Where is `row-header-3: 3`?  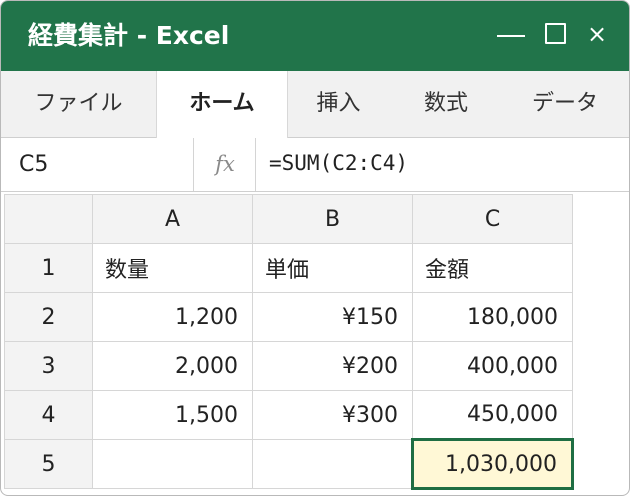
row-header-3: 3 is located at coordinates (48, 366).